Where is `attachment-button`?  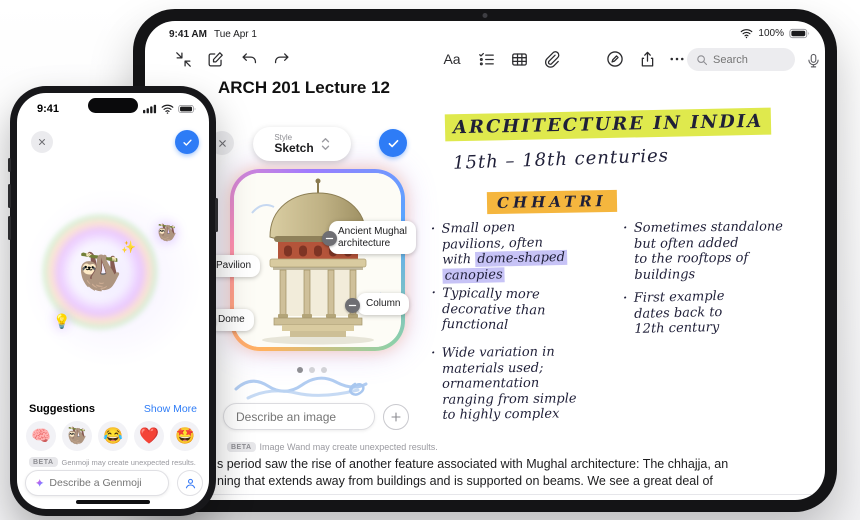
attachment-button is located at coordinates (551, 59).